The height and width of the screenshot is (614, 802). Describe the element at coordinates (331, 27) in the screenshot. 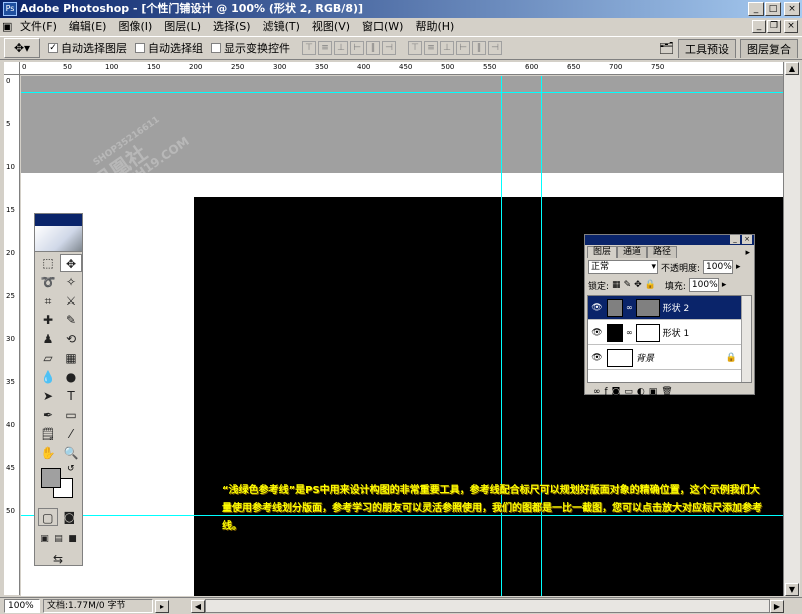

I see `menu-view: 视图(V)` at that location.